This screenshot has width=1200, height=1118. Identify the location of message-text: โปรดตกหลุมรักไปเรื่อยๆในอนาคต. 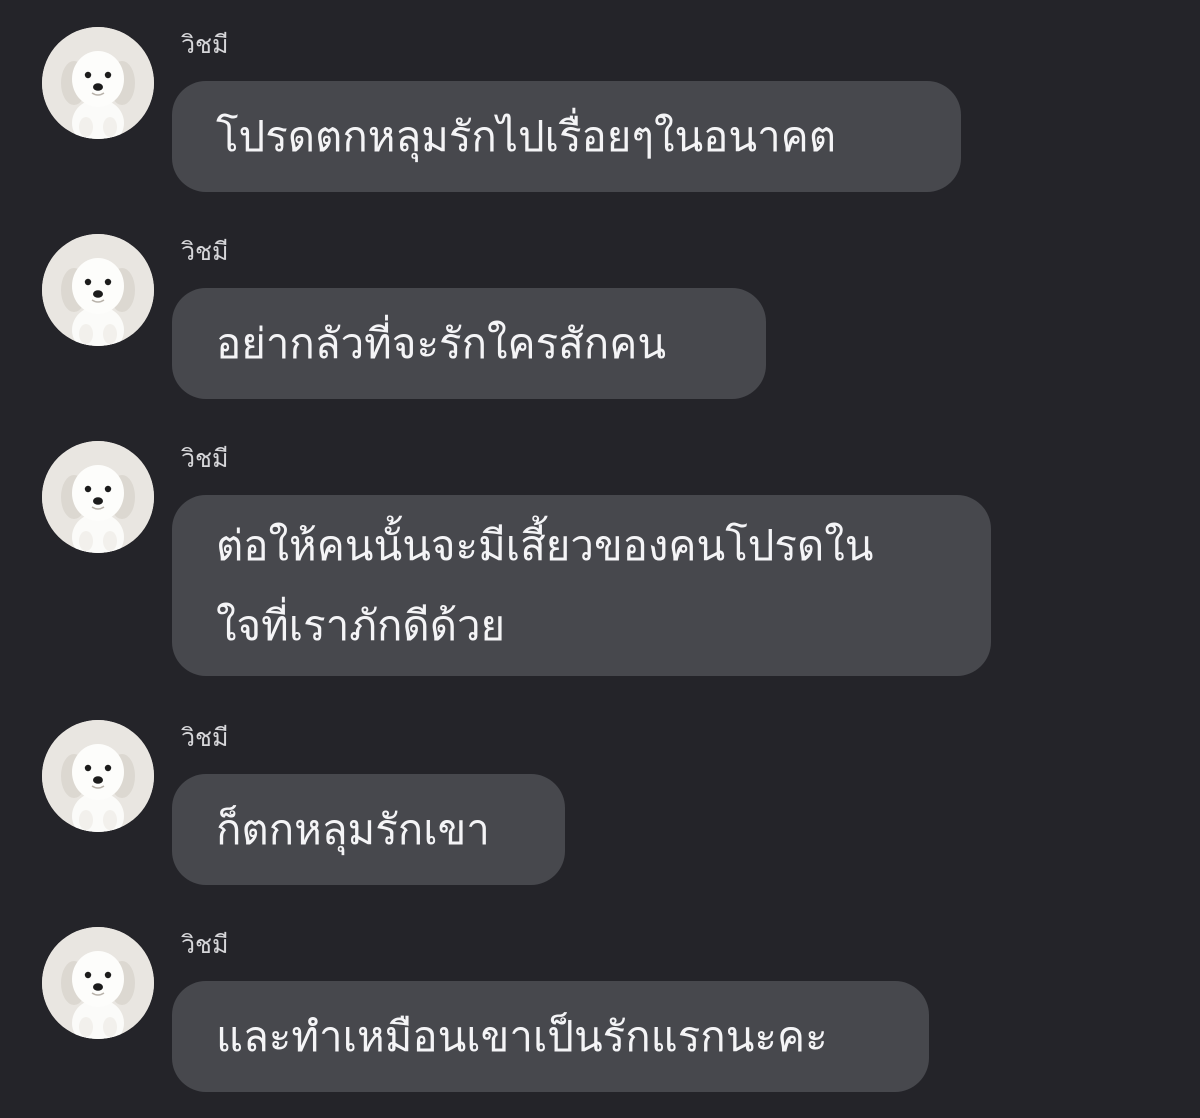
(526, 136).